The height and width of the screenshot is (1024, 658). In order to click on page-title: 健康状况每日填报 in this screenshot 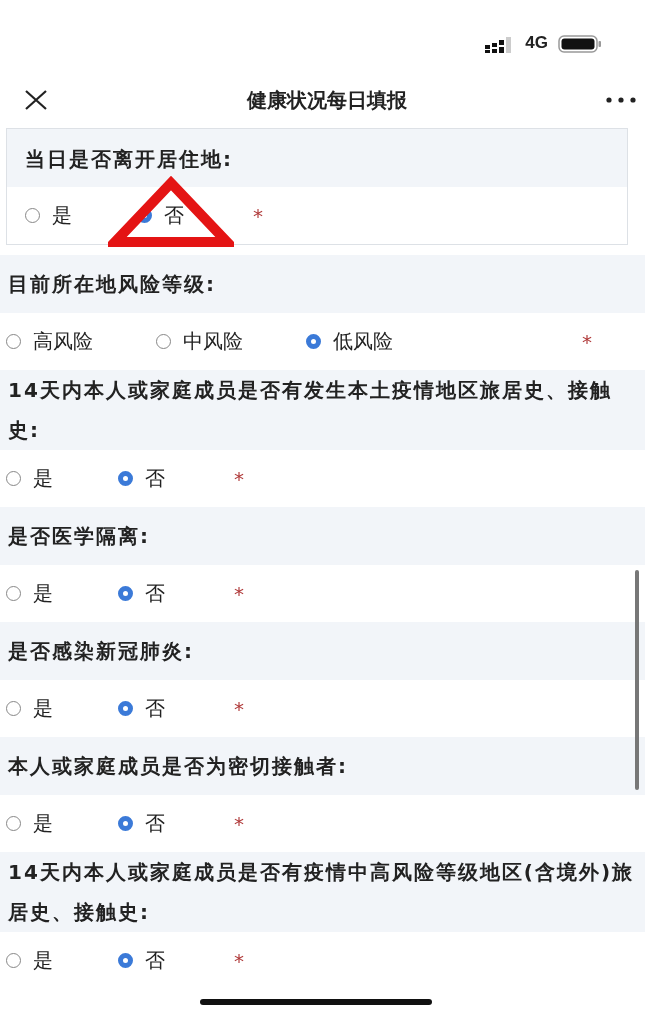, I will do `click(327, 100)`.